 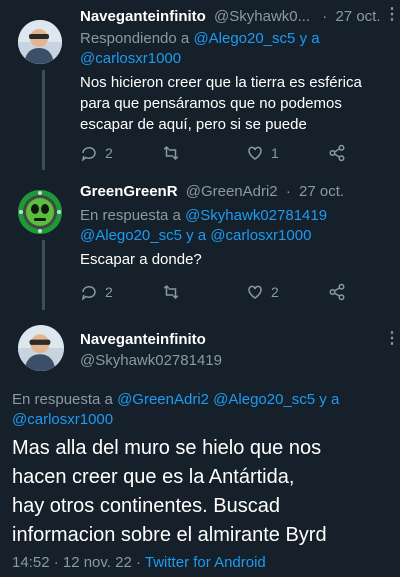 What do you see at coordinates (275, 292) in the screenshot?
I see `like-count: 2` at bounding box center [275, 292].